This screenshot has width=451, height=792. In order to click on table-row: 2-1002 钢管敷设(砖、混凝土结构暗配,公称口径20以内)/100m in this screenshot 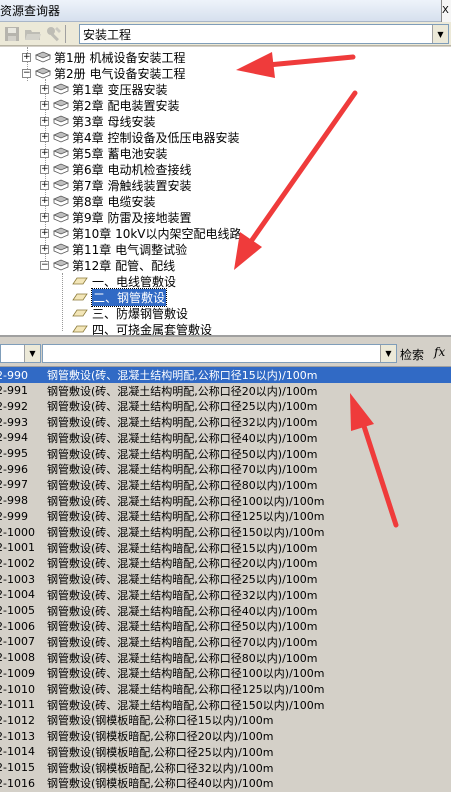, I will do `click(225, 563)`.